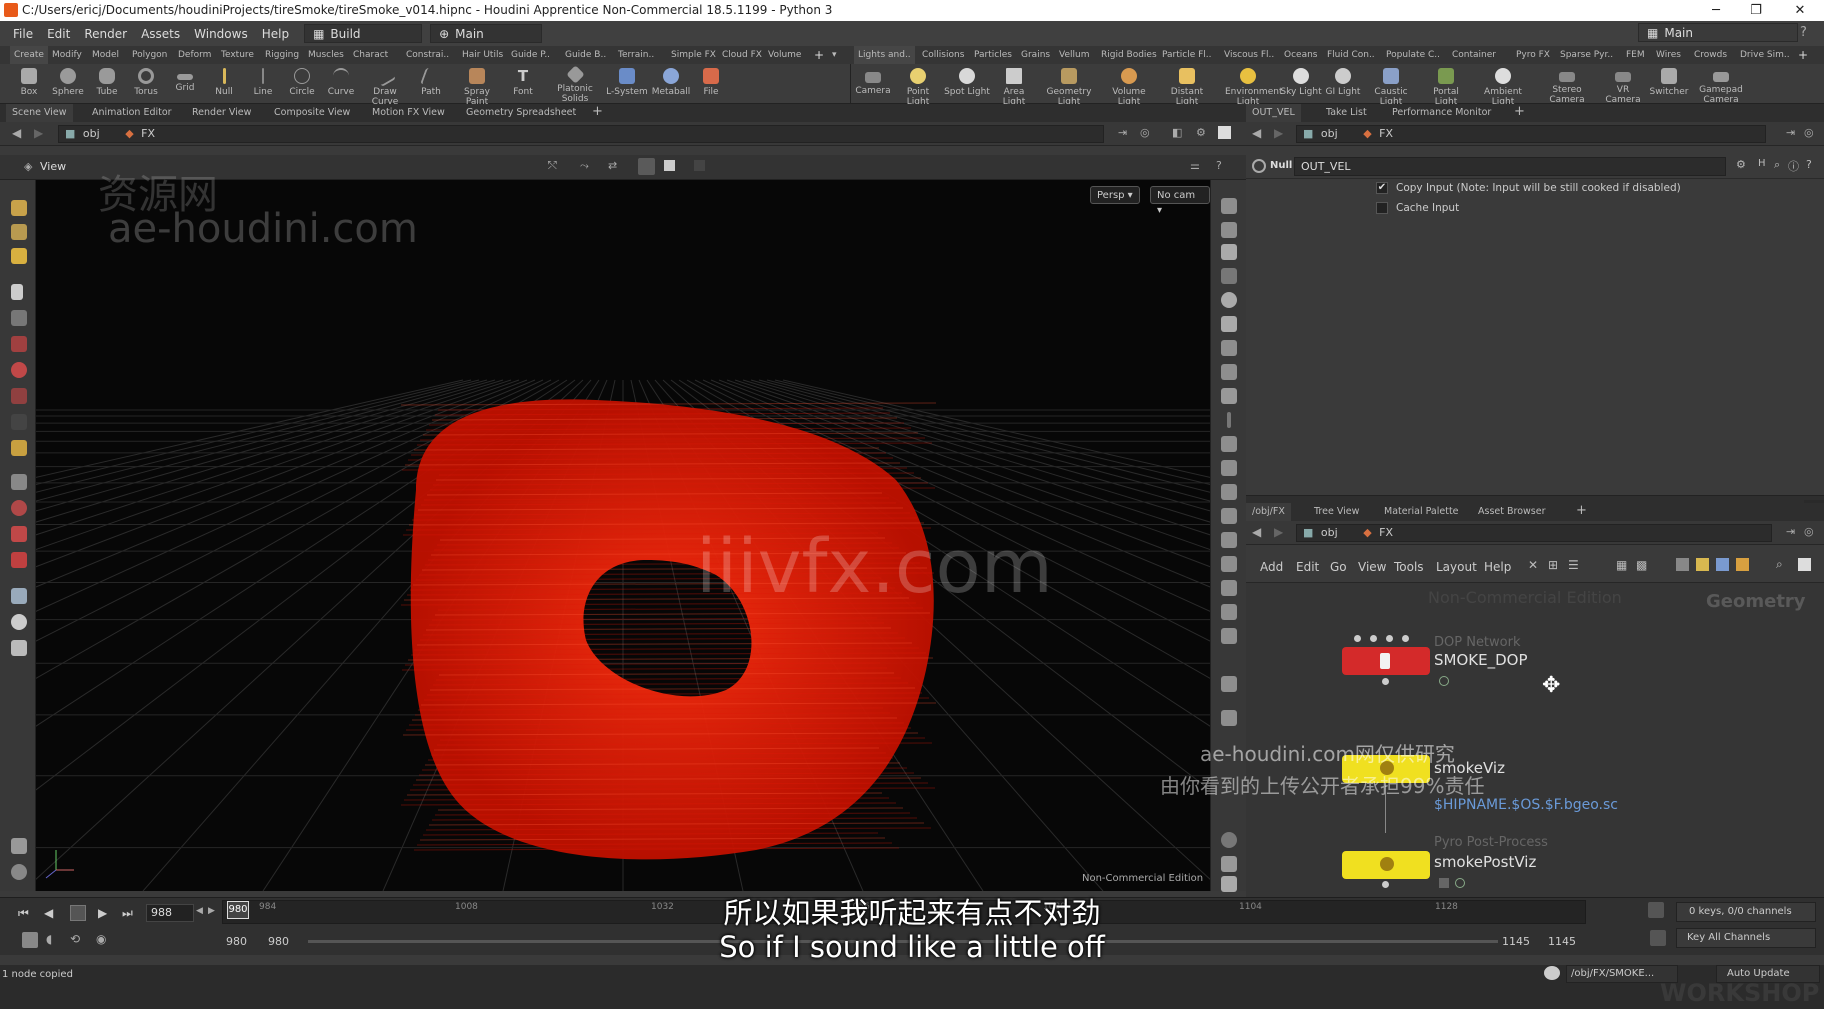 This screenshot has height=1009, width=1824. What do you see at coordinates (943, 55) in the screenshot?
I see `shelf-tab-collisions: Collisions` at bounding box center [943, 55].